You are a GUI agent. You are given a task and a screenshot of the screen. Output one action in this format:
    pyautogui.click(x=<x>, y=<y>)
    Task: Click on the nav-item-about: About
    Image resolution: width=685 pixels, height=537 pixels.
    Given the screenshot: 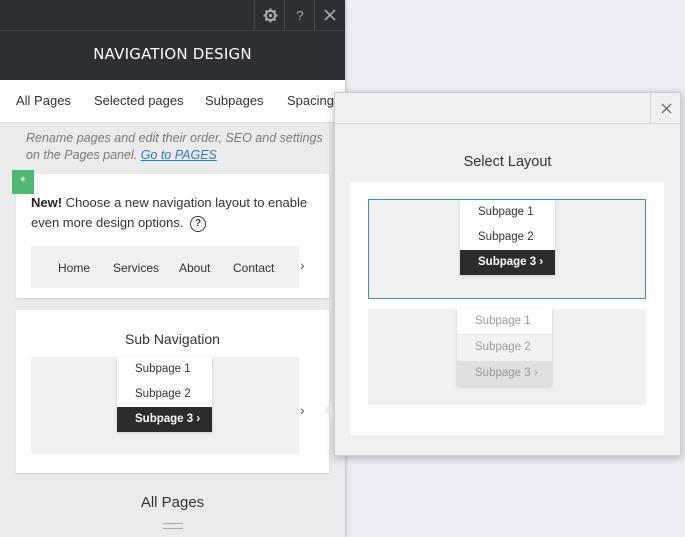 What is the action you would take?
    pyautogui.click(x=195, y=268)
    